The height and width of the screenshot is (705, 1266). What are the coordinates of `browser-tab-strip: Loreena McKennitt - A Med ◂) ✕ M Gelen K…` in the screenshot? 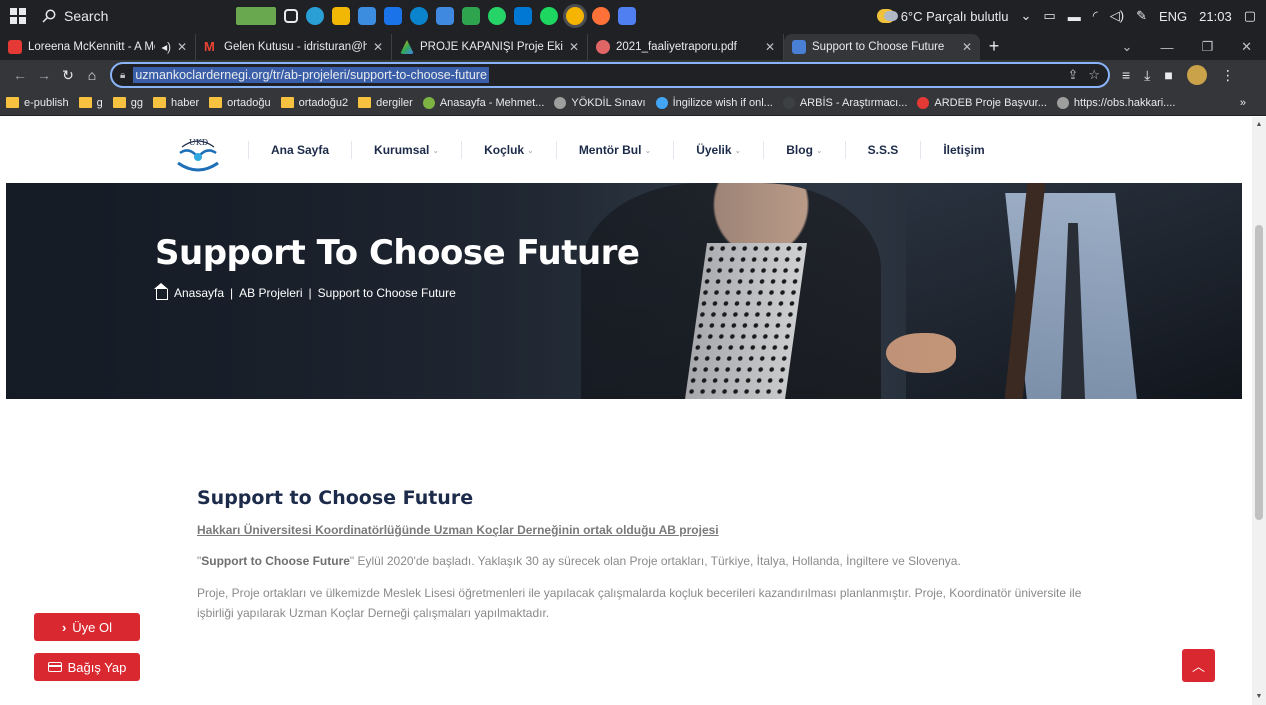 It's located at (633, 46).